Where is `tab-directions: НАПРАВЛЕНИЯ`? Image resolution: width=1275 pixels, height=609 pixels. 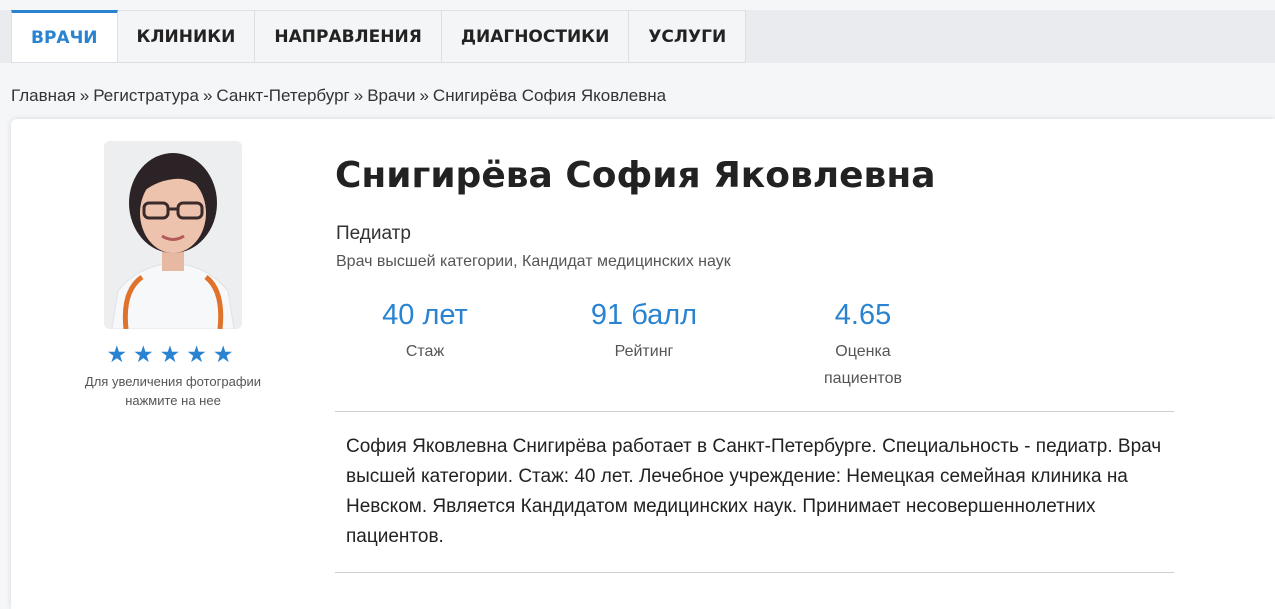
tab-directions: НАПРАВЛЕНИЯ is located at coordinates (348, 36).